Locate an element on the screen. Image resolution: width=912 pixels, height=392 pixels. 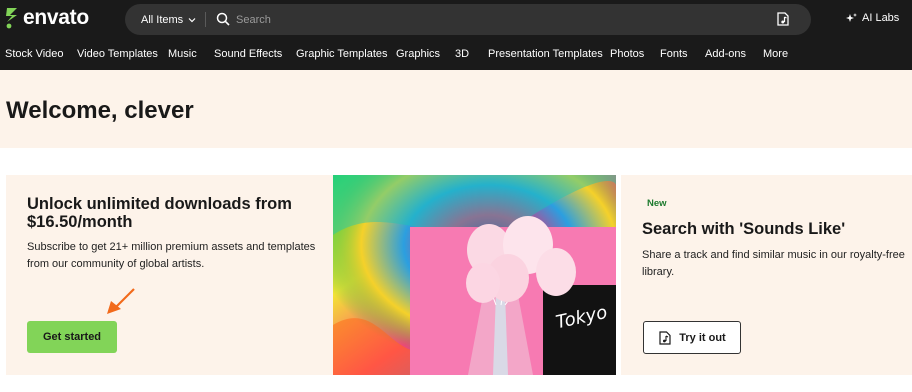
category-link: Video Templates is located at coordinates (117, 54).